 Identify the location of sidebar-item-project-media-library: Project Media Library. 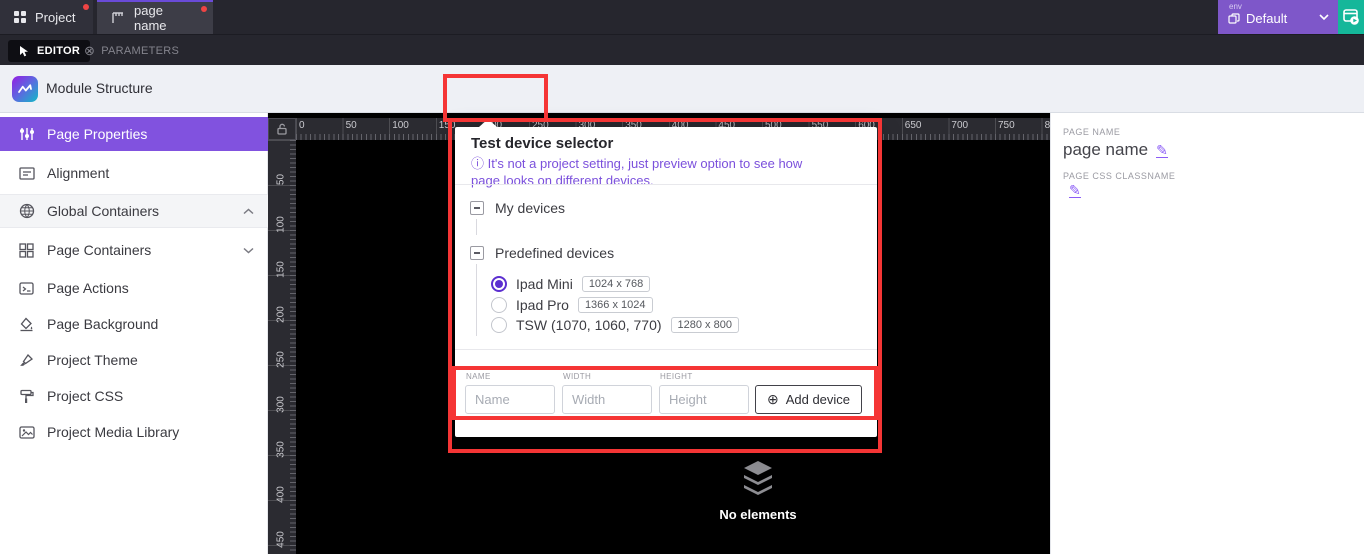
(134, 432).